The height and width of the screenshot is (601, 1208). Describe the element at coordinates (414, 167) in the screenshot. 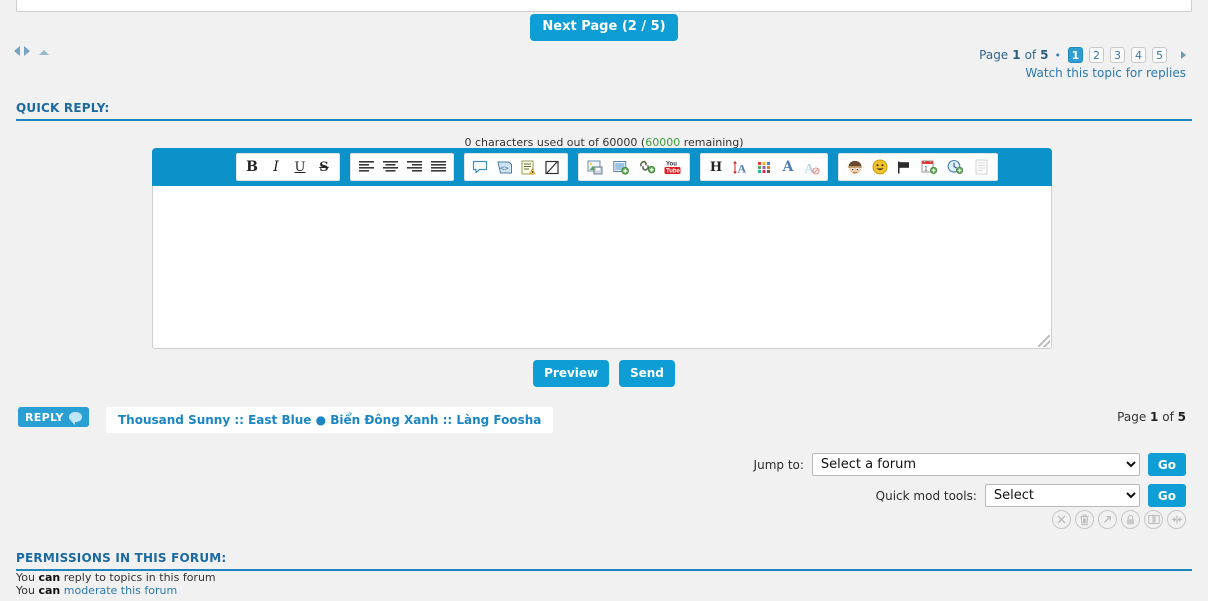

I see `align-right-icon` at that location.